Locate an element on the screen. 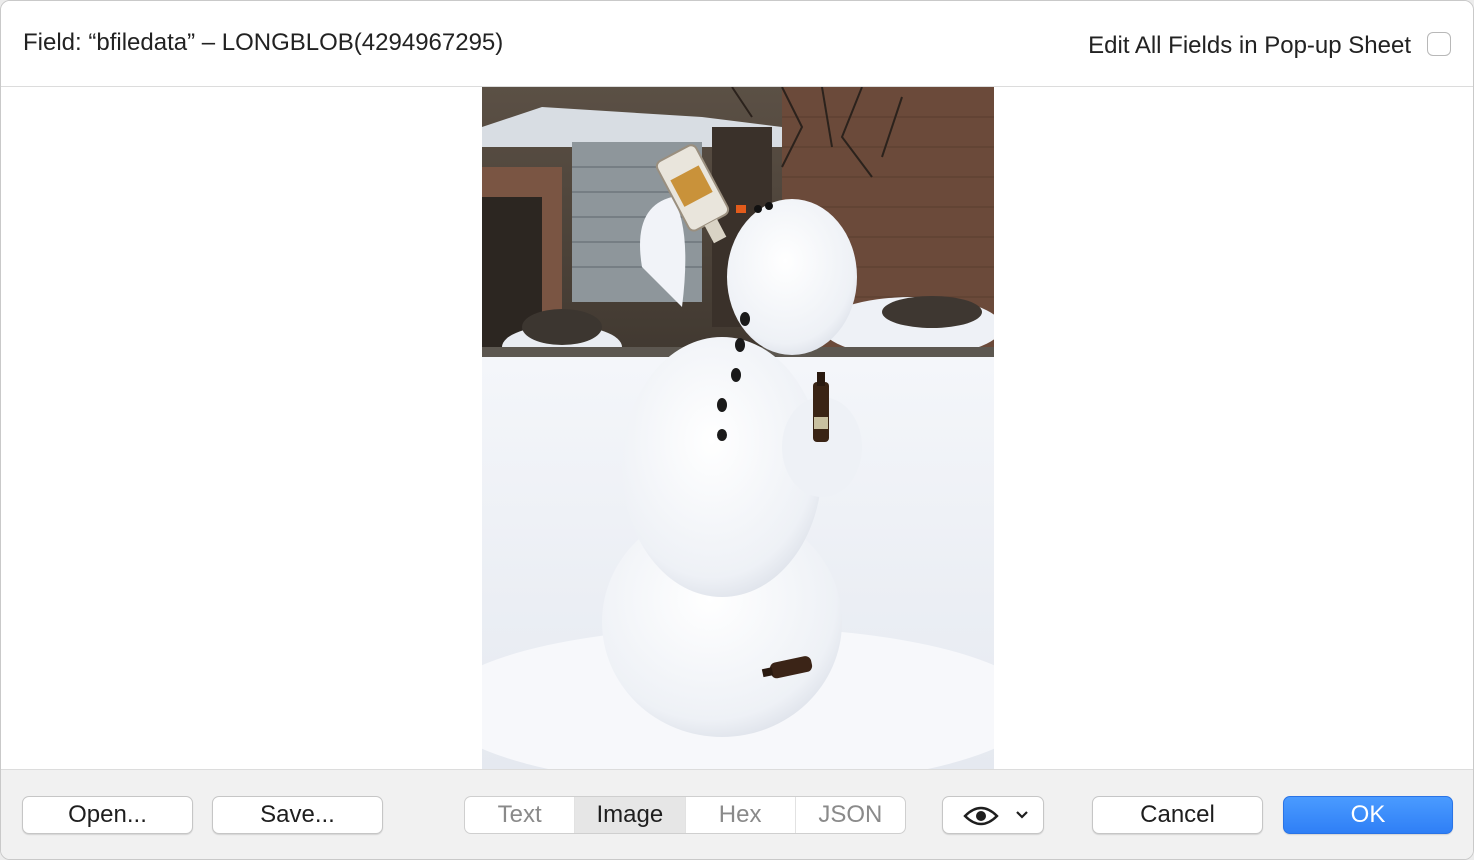 The height and width of the screenshot is (860, 1474). edit-all-fields-checkbox is located at coordinates (1439, 44).